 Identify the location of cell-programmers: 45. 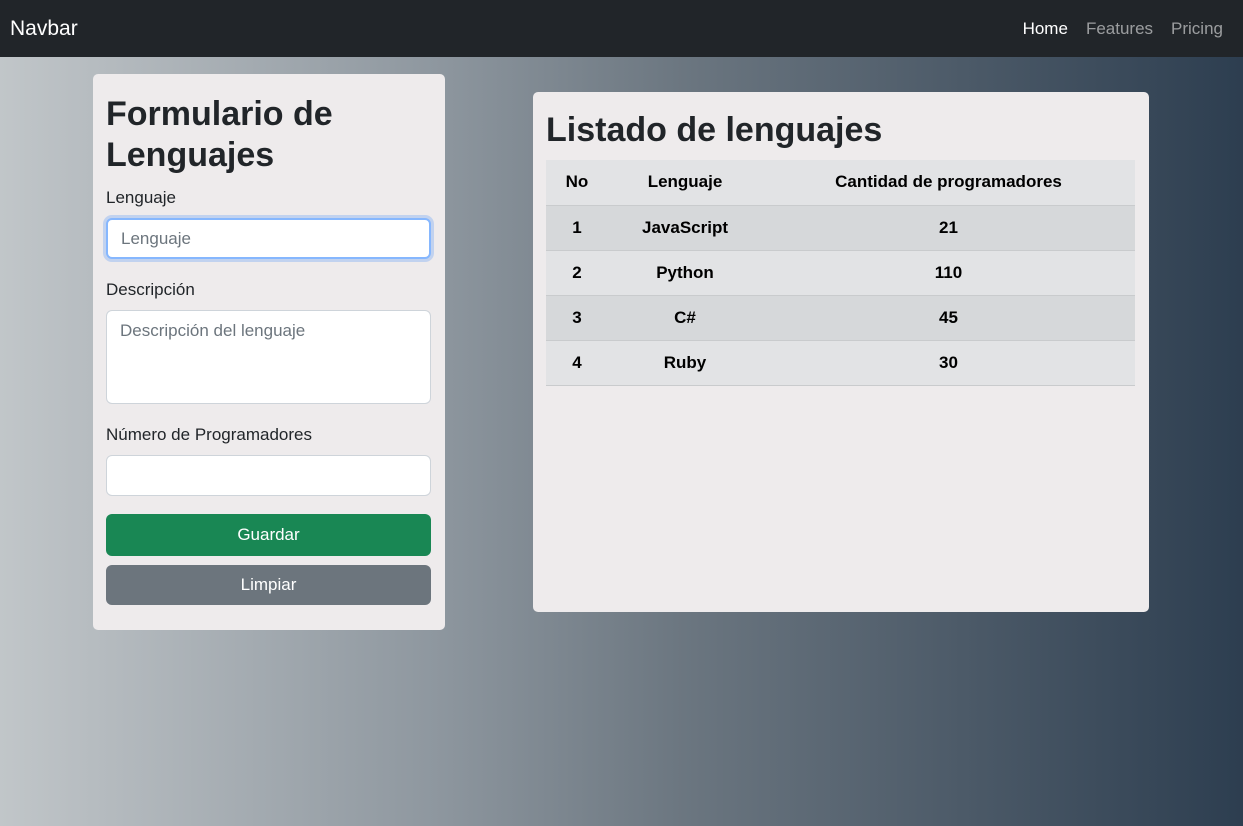
(948, 318).